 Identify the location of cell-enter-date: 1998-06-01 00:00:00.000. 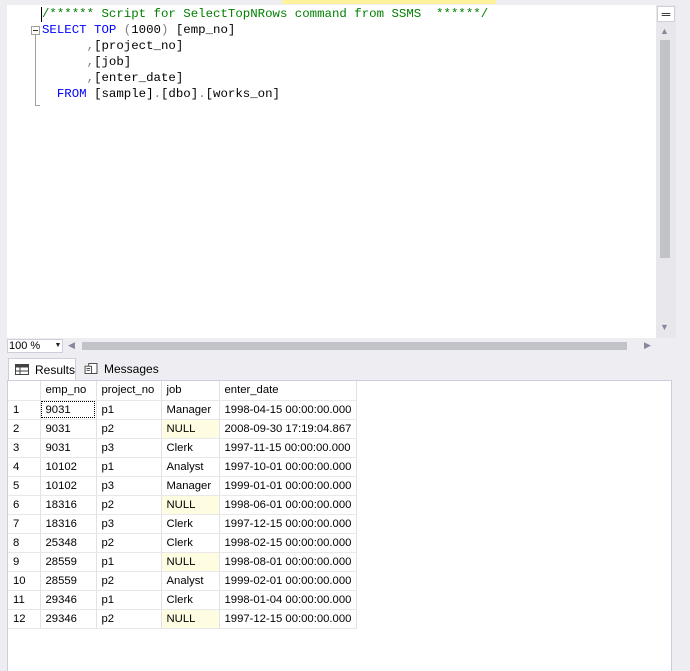
(288, 505).